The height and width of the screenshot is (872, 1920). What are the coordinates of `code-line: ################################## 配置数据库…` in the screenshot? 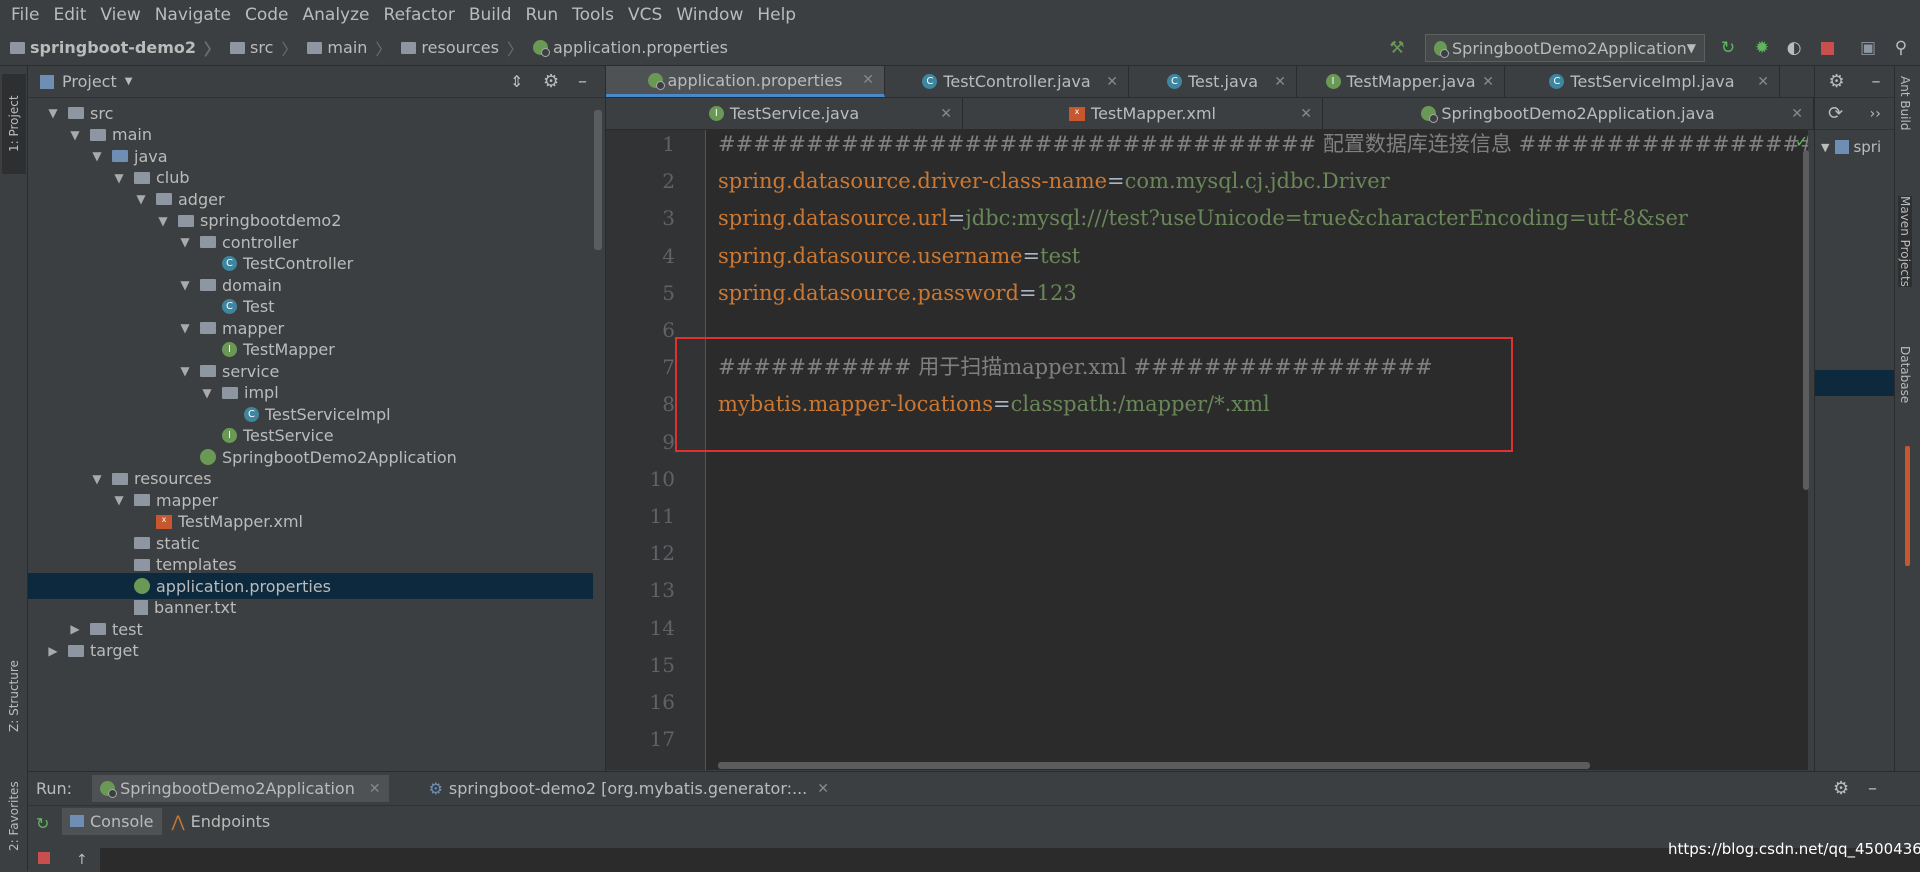 It's located at (1263, 146).